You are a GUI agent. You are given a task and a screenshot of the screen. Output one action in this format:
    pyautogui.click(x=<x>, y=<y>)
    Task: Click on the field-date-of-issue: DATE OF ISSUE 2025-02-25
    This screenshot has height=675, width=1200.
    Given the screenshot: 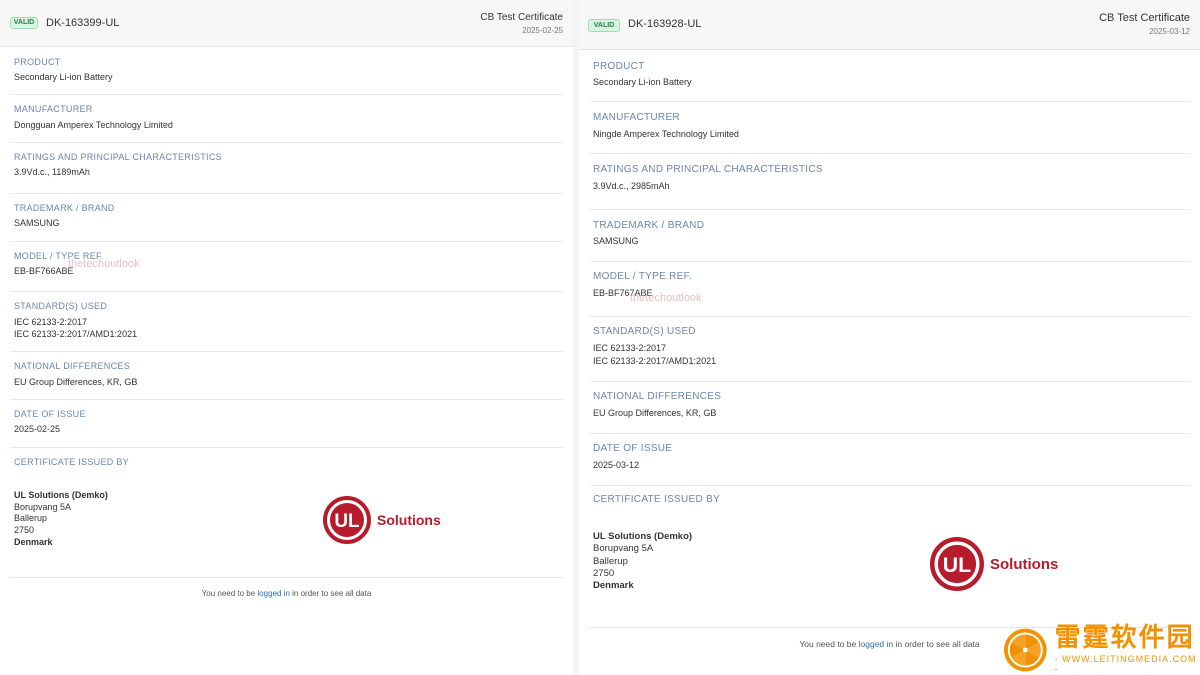 What is the action you would take?
    pyautogui.click(x=286, y=424)
    